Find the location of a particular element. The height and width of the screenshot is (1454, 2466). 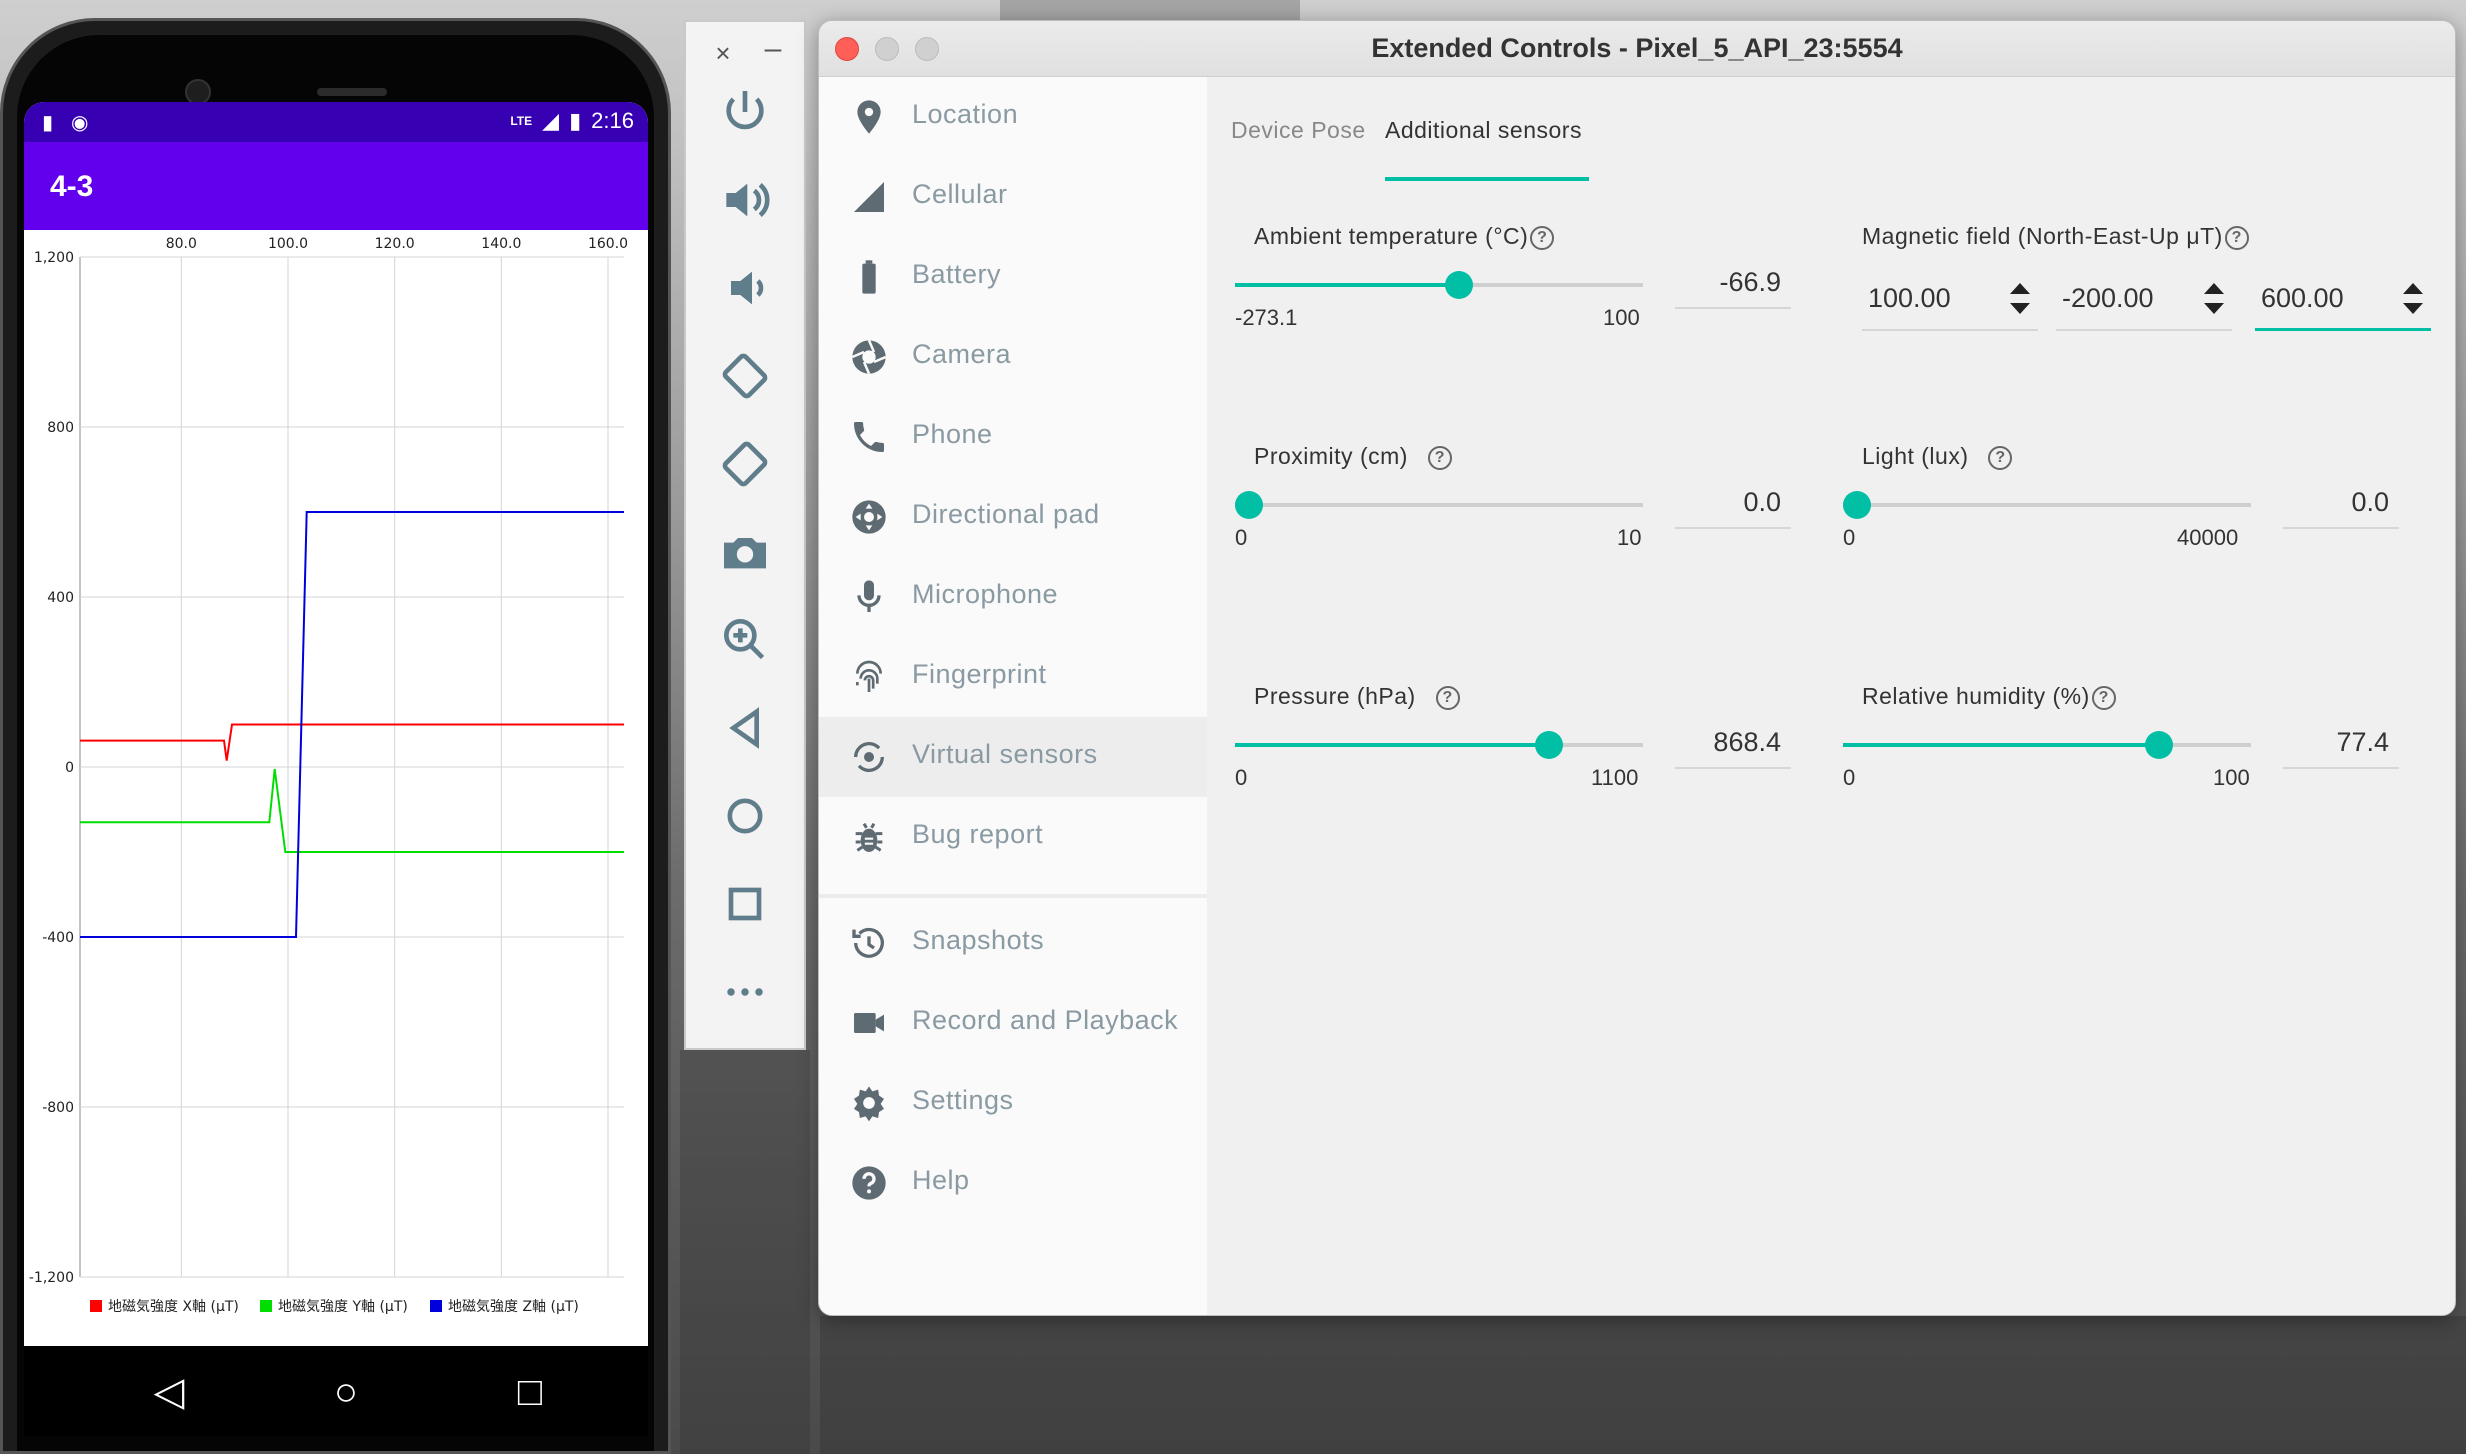

pressure-min: 0 is located at coordinates (1241, 777).